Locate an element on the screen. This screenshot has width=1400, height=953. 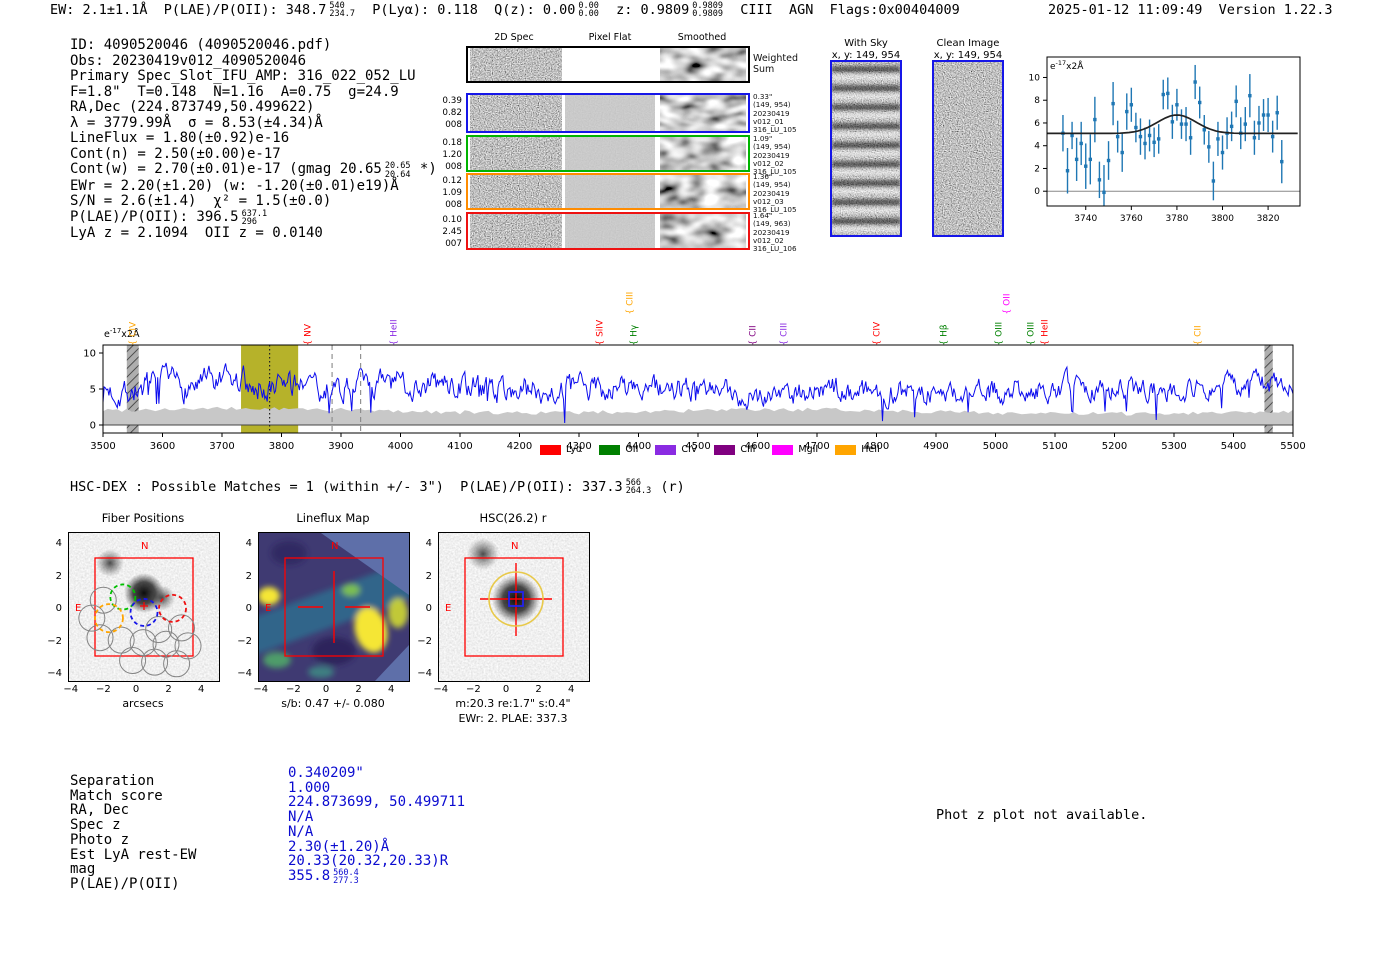
lineflux-map-panel-y-tick: −2 is located at coordinates (244, 641).